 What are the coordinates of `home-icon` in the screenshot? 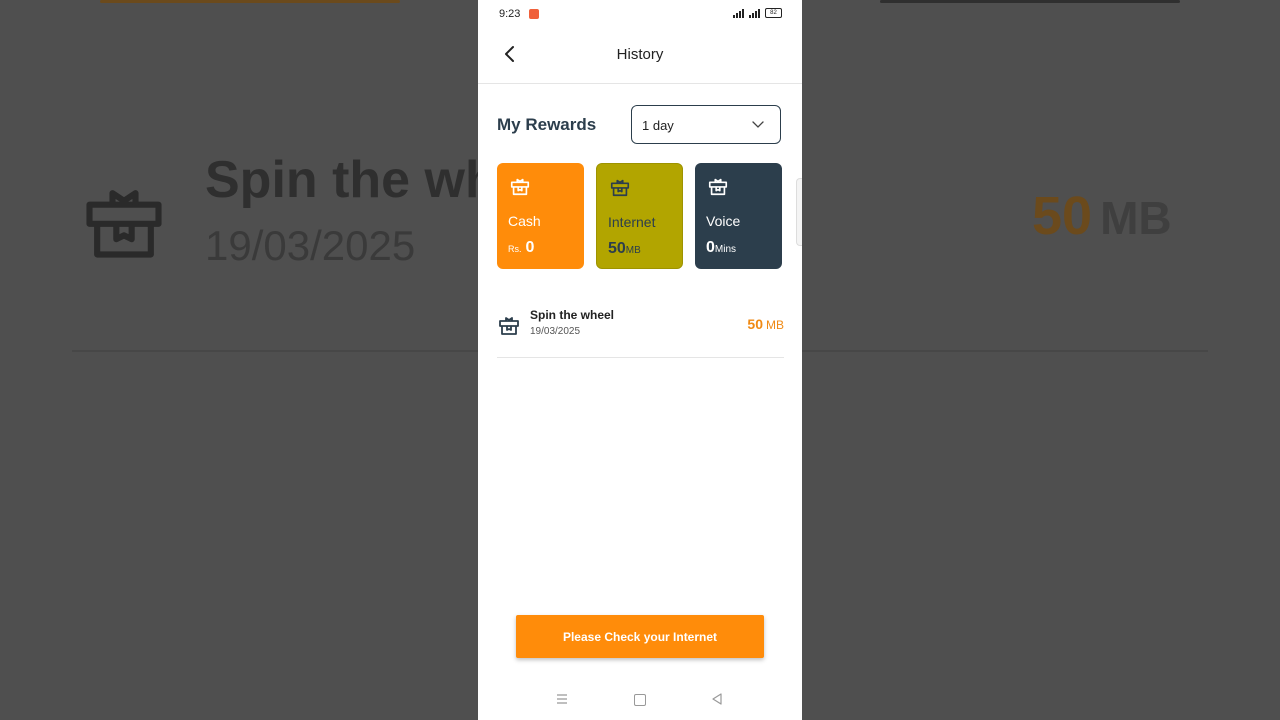 It's located at (640, 700).